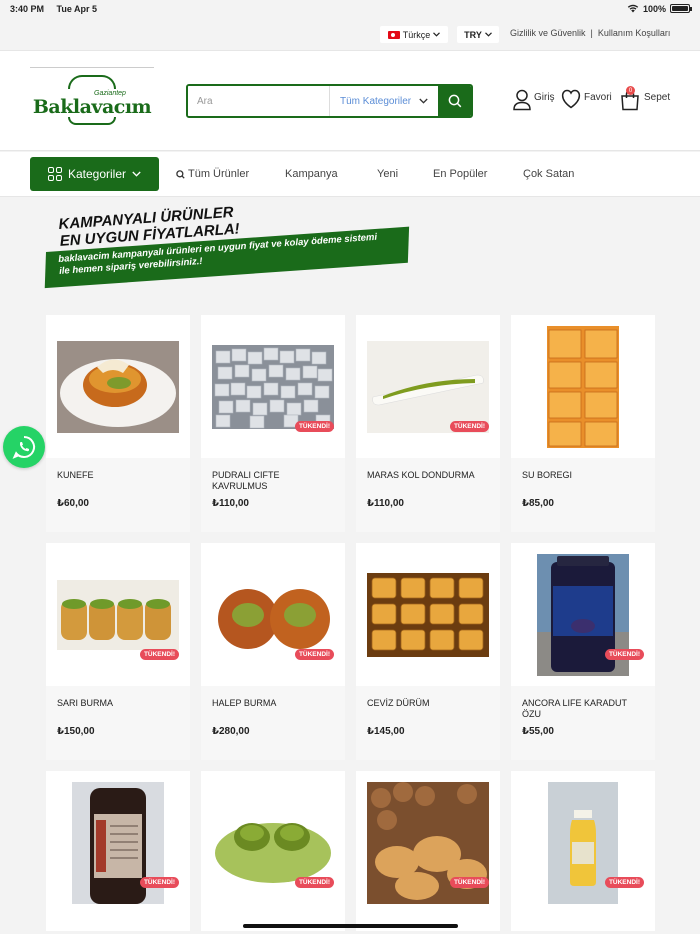  Describe the element at coordinates (583, 723) in the screenshot. I see `product-info: ANCORA LIFE KARADUT ÖZU ₺55,00` at that location.